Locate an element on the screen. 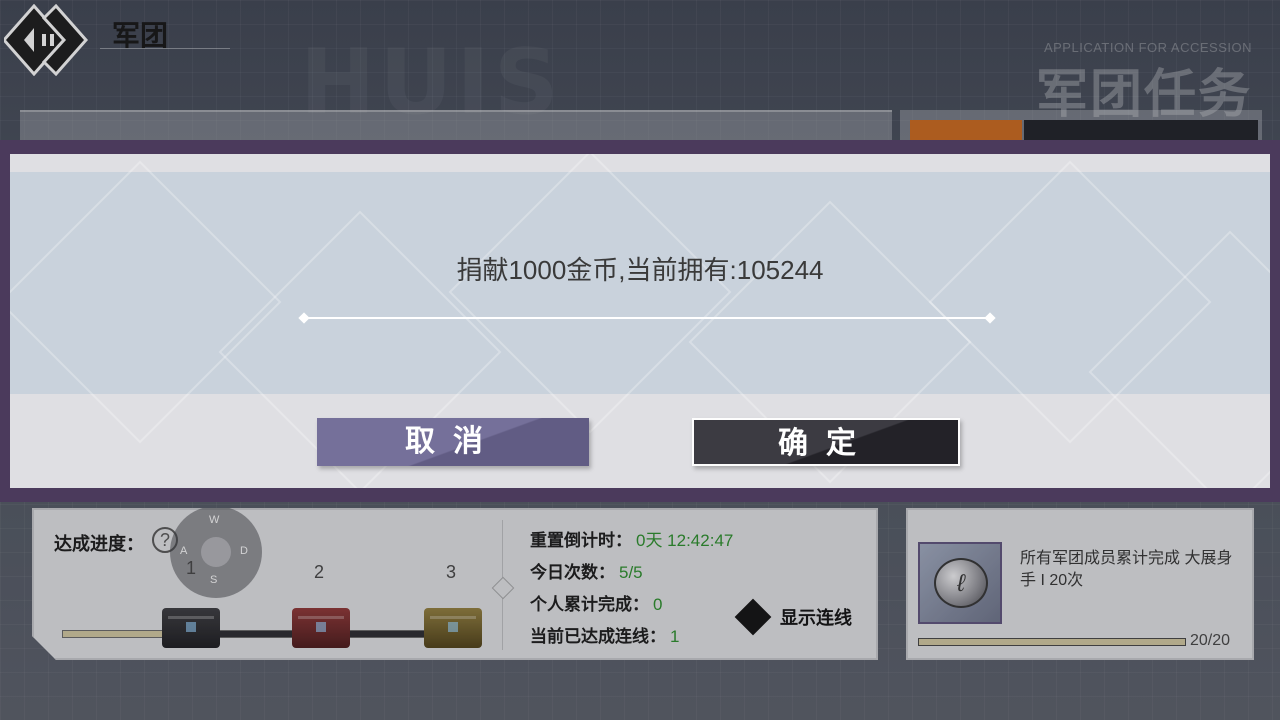 The width and height of the screenshot is (1280, 720). dialog-message: 捐献1000金币,当前拥有:105244 is located at coordinates (640, 270).